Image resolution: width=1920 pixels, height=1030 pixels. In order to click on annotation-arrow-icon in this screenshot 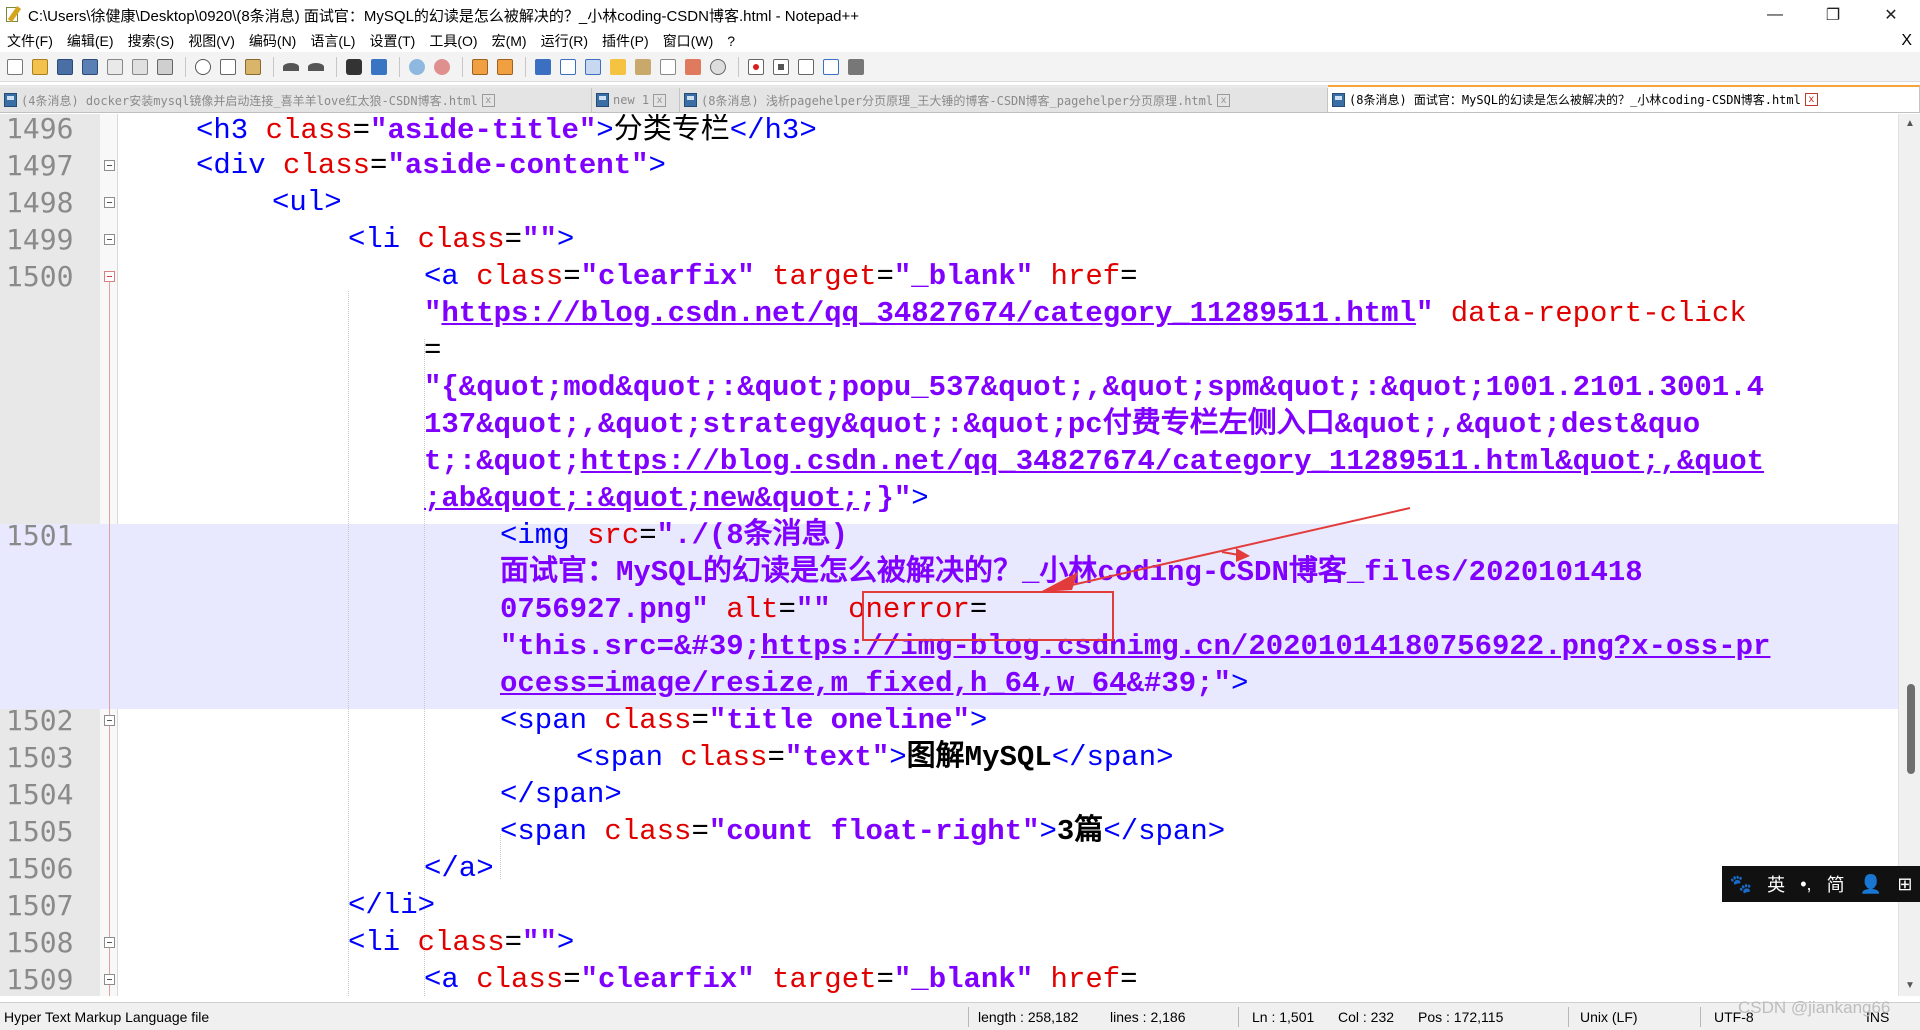, I will do `click(1225, 549)`.